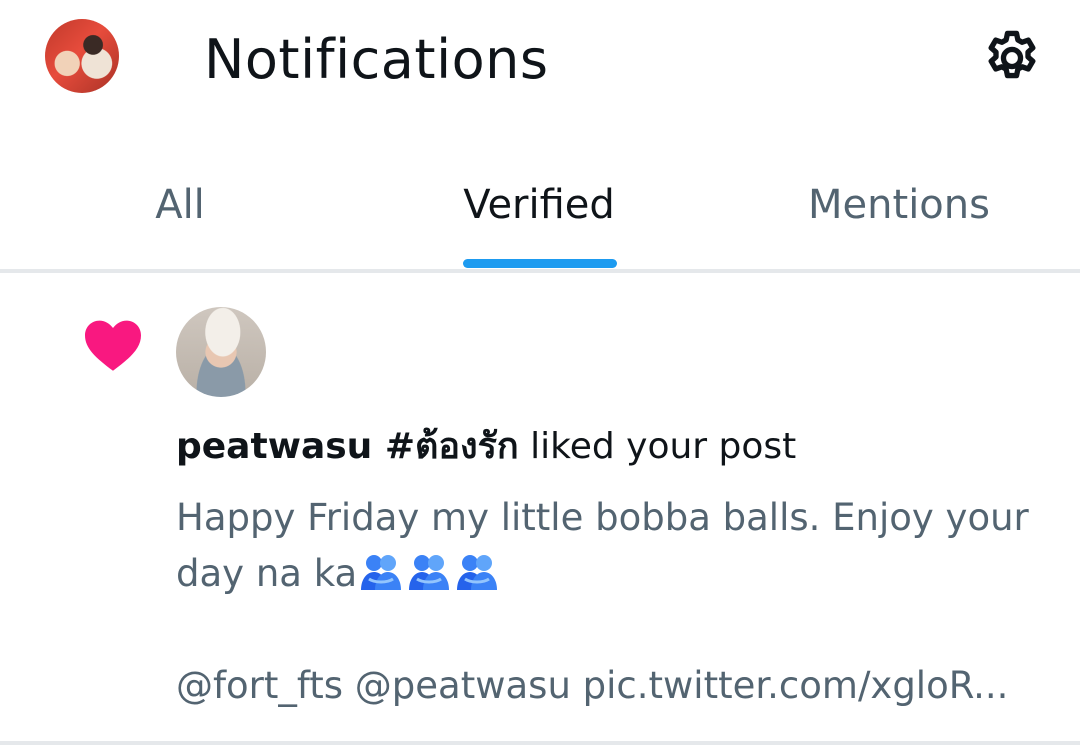 This screenshot has height=745, width=1080. I want to click on tab-bar: All Verified Mentions, so click(540, 220).